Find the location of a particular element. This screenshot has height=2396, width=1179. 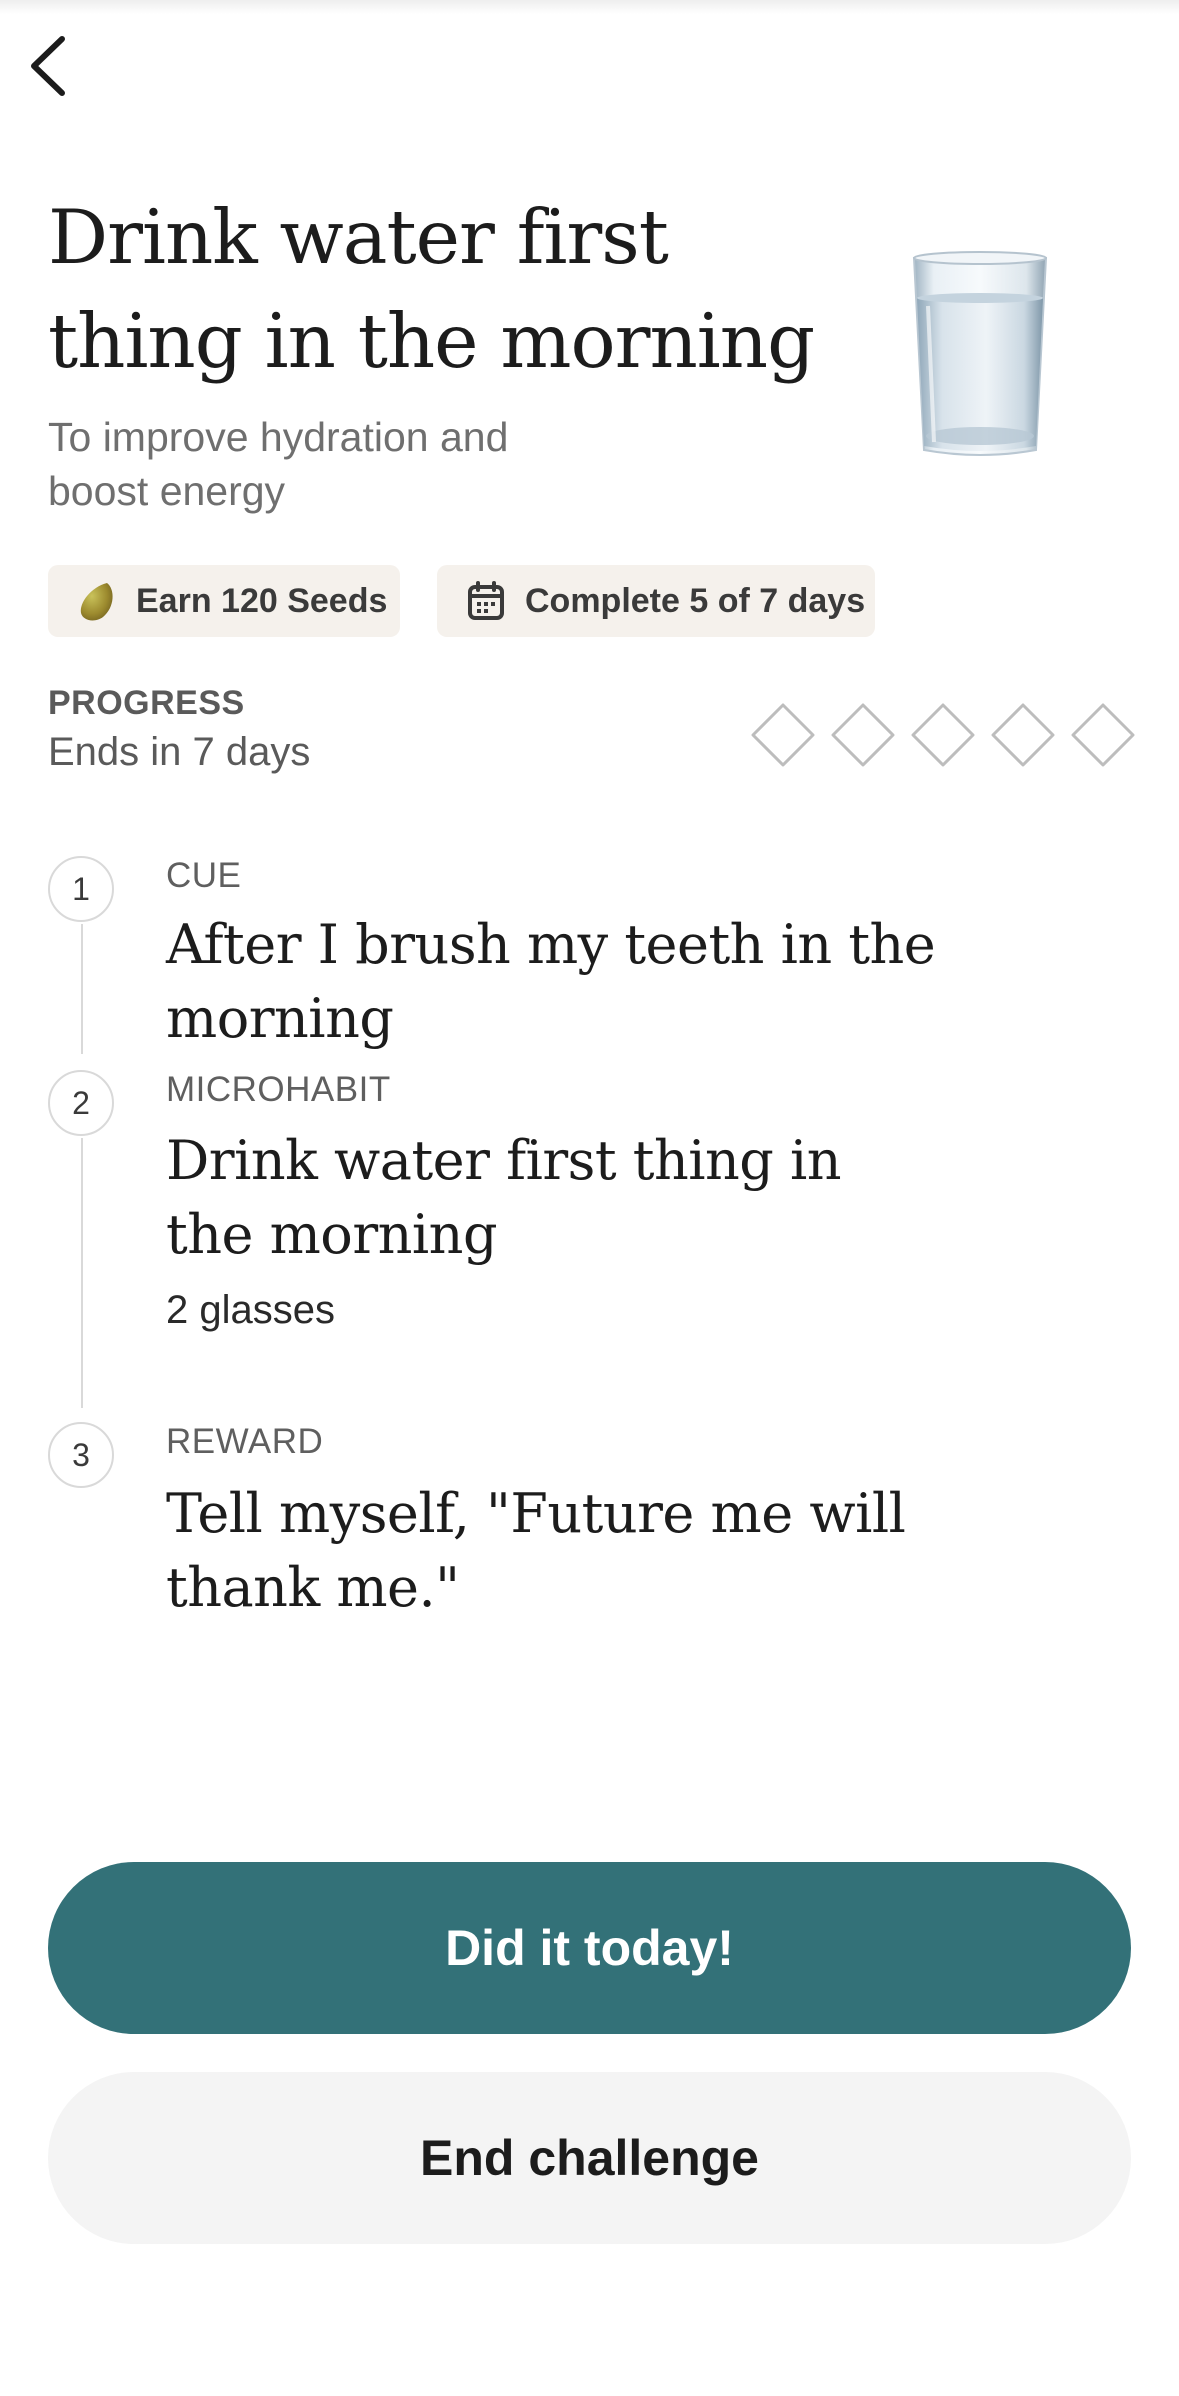

chevron-left-icon is located at coordinates (48, 66).